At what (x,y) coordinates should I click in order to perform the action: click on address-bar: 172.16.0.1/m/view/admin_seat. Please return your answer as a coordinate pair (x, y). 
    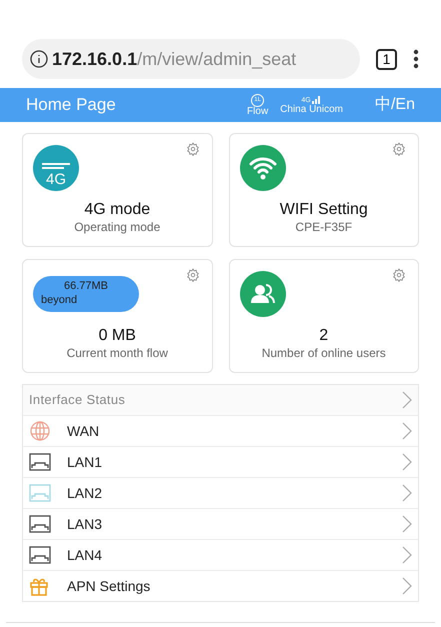
    Looking at the image, I should click on (191, 59).